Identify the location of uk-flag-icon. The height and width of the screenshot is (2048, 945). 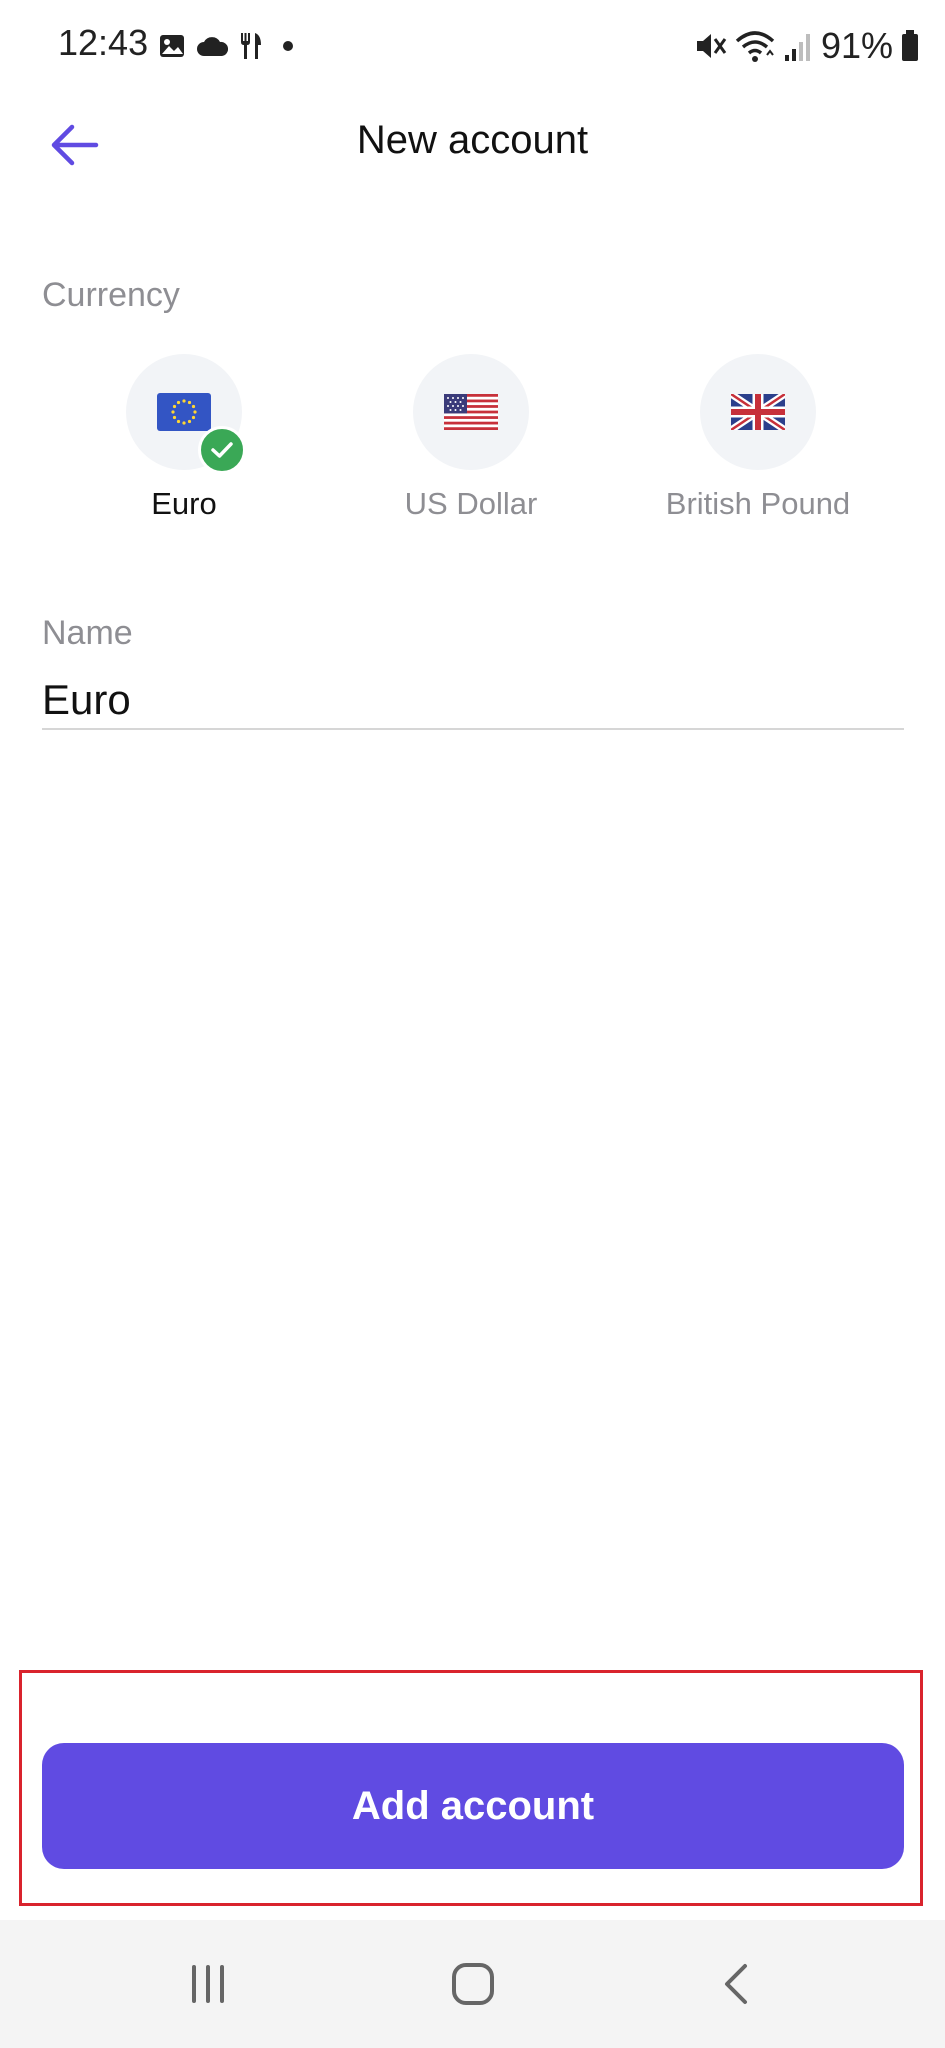
(758, 412).